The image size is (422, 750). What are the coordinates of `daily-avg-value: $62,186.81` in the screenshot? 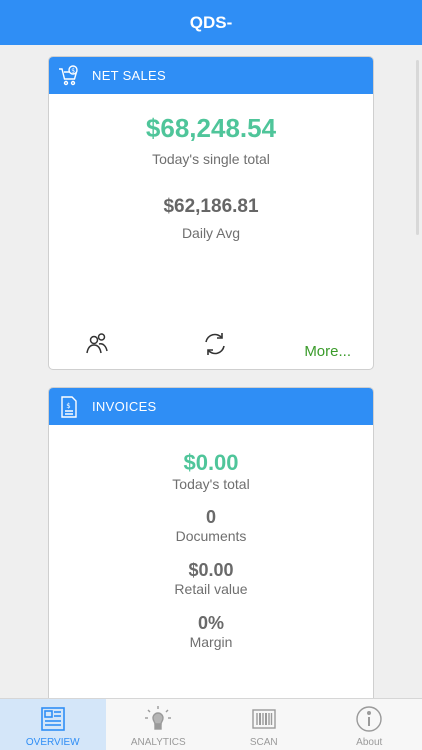 It's located at (211, 206).